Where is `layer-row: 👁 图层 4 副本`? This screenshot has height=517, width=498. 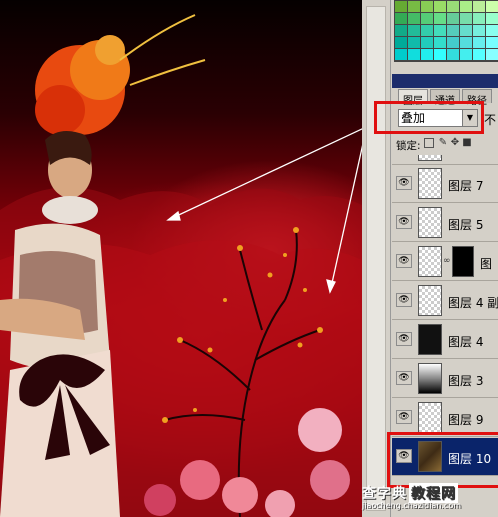 layer-row: 👁 图层 4 副本 is located at coordinates (445, 301).